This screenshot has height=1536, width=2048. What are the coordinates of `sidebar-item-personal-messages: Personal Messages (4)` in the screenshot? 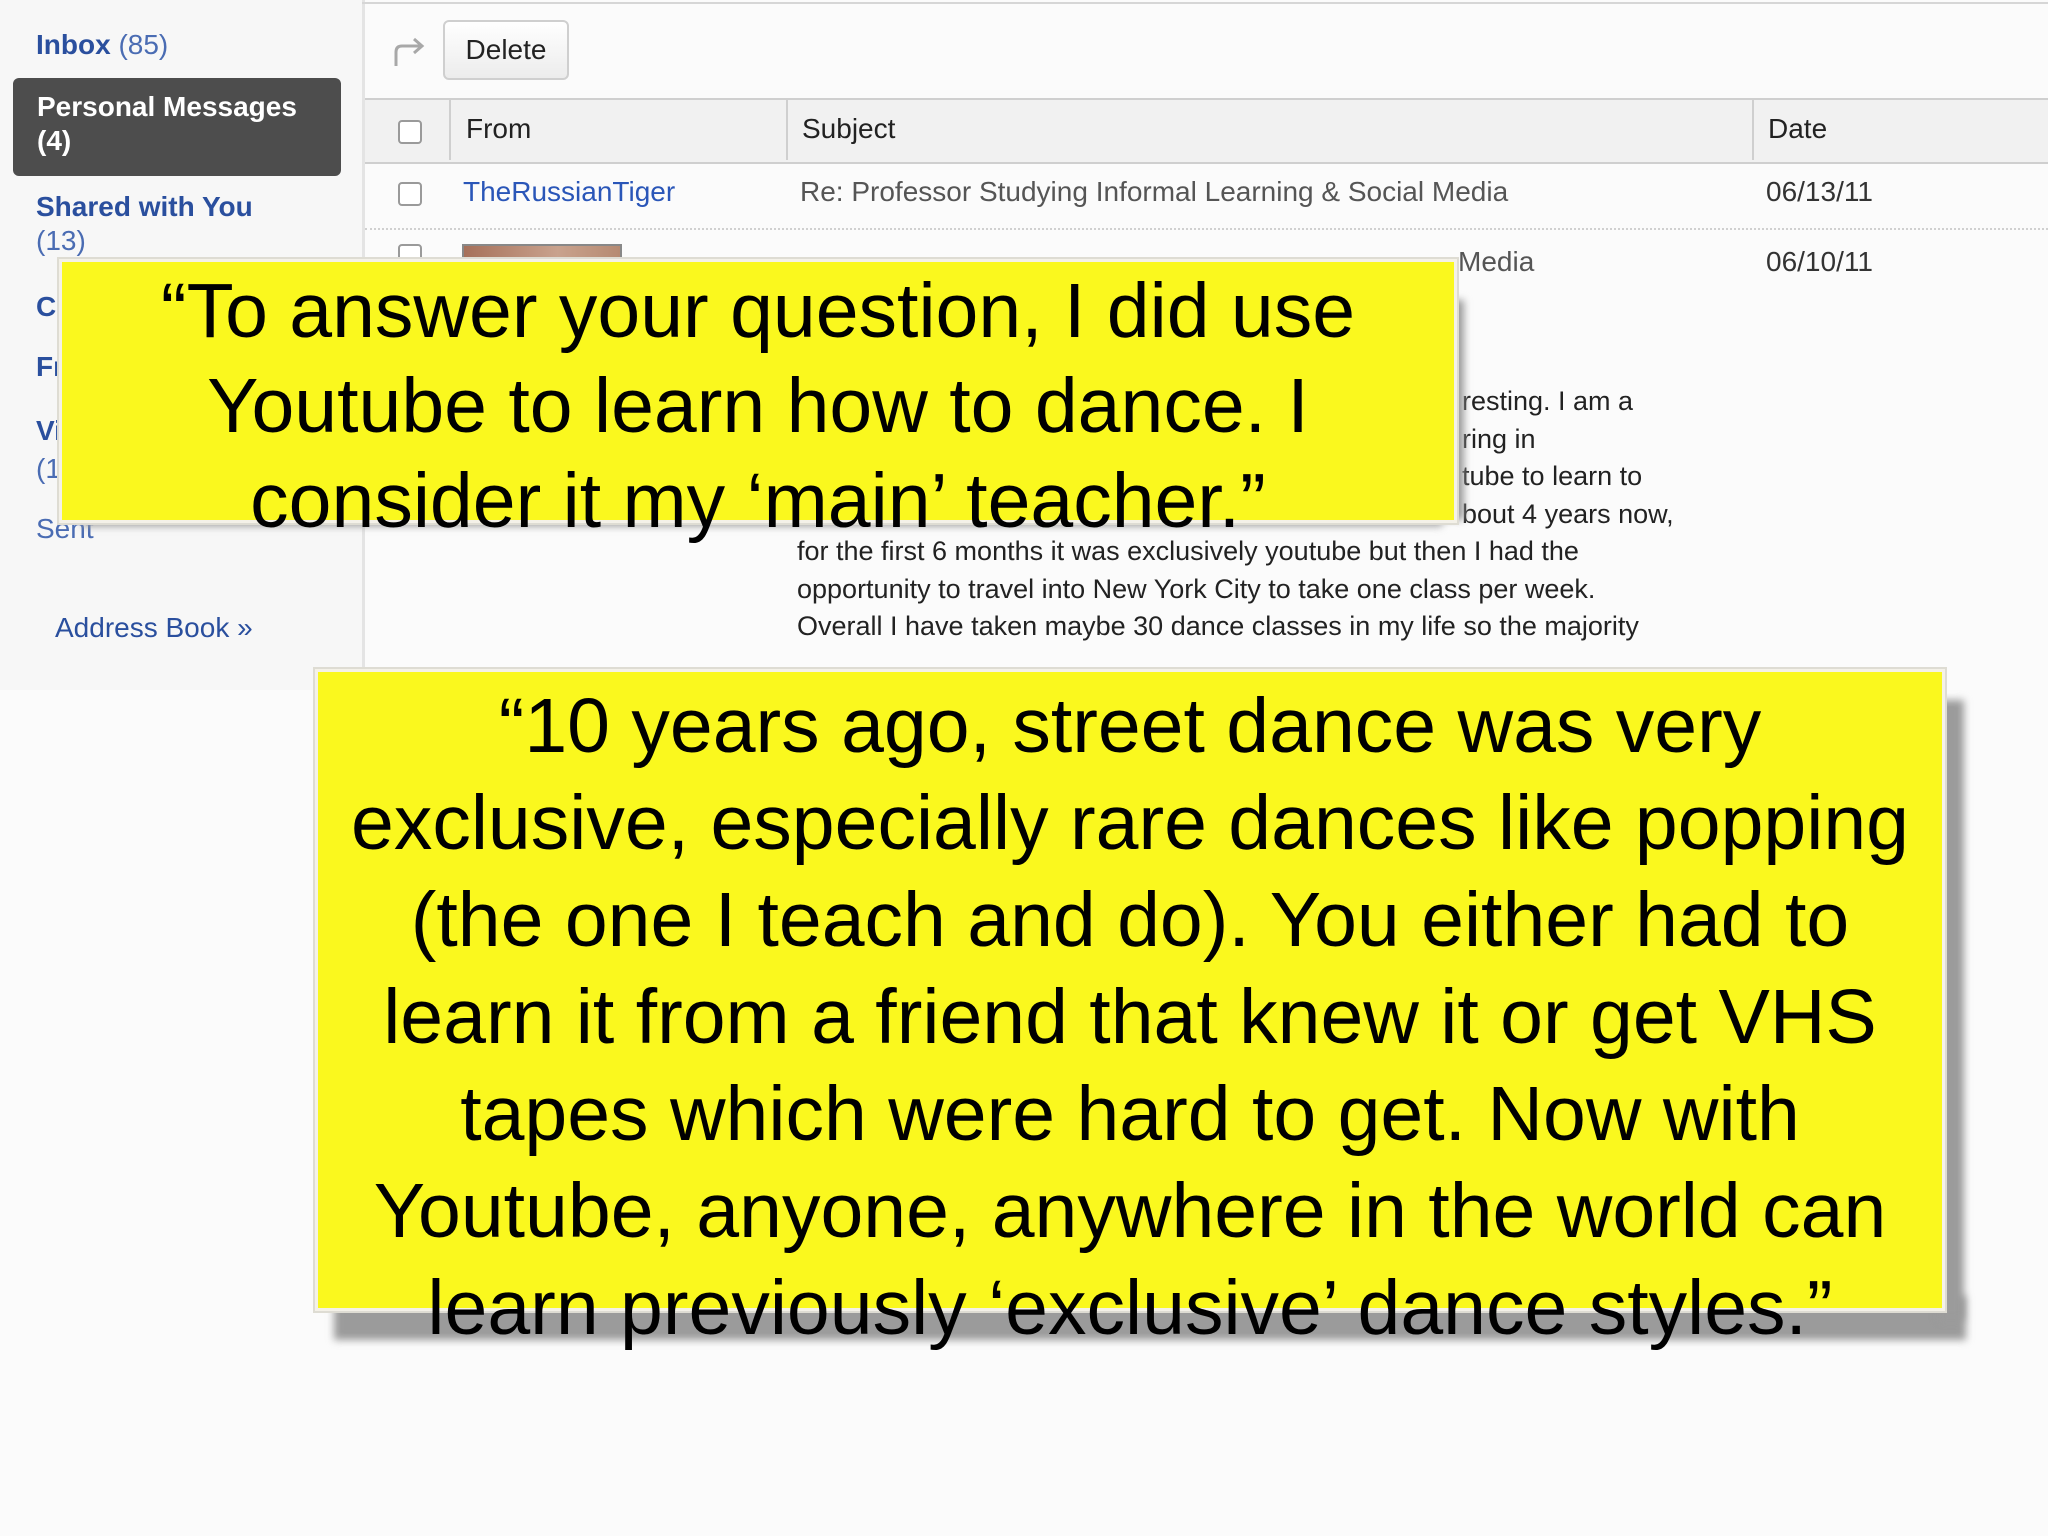 It's located at (177, 127).